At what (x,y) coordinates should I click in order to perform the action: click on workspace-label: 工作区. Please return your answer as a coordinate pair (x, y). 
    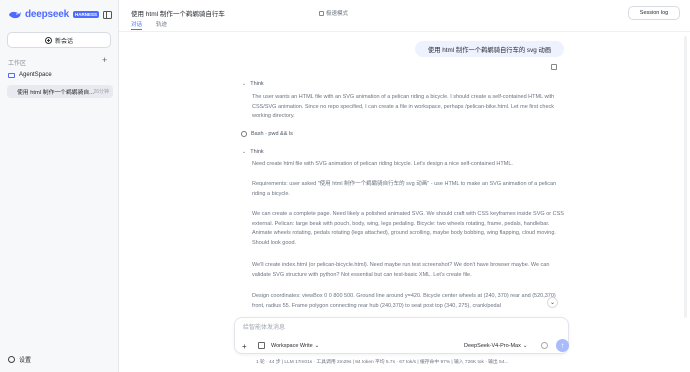
    Looking at the image, I should click on (17, 64).